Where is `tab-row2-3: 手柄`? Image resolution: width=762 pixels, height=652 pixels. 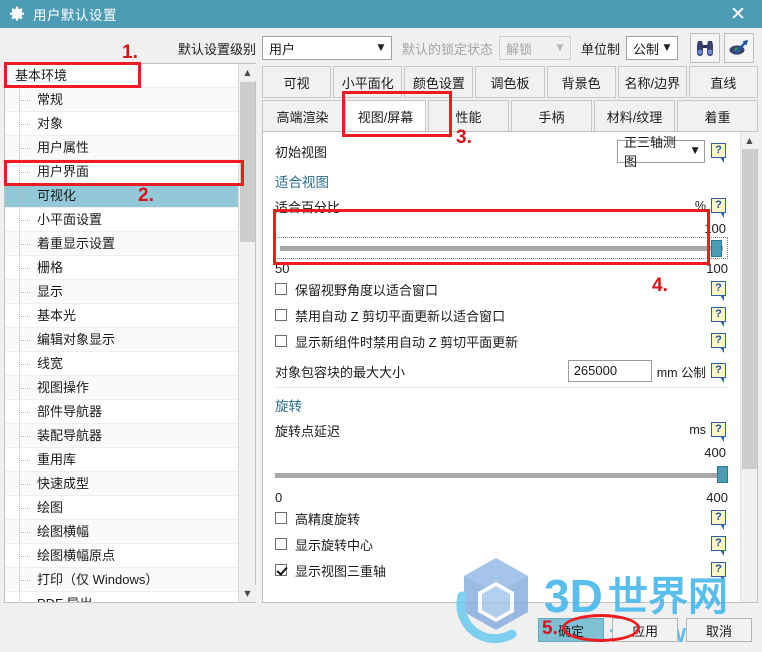
tab-row2-3: 手柄 is located at coordinates (551, 116).